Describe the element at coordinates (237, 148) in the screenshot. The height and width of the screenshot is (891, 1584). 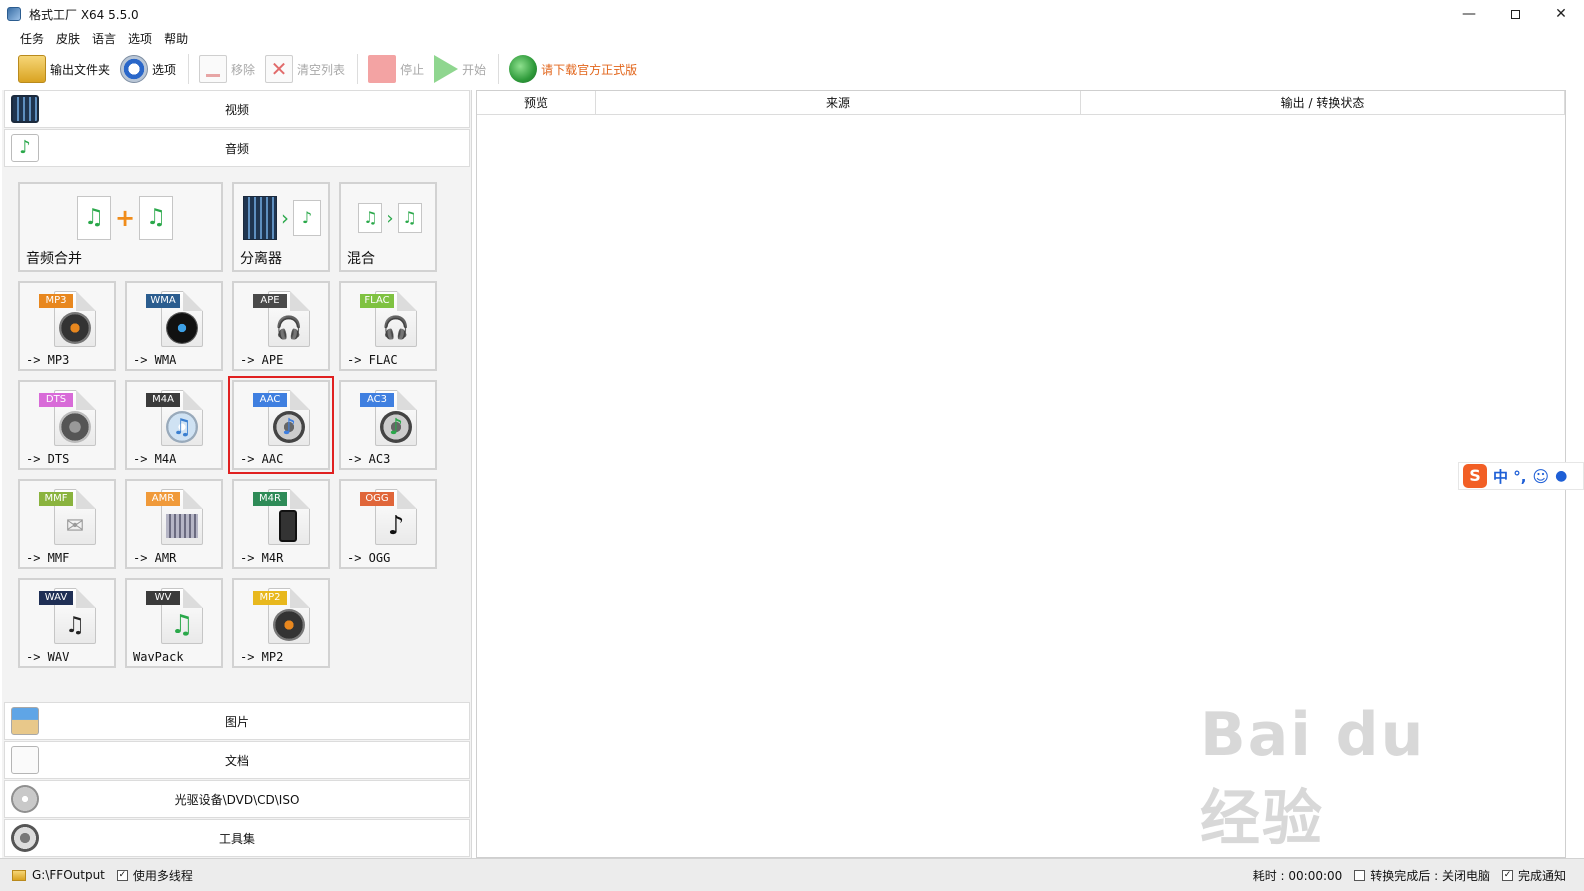
I see `category-audio: 音频` at that location.